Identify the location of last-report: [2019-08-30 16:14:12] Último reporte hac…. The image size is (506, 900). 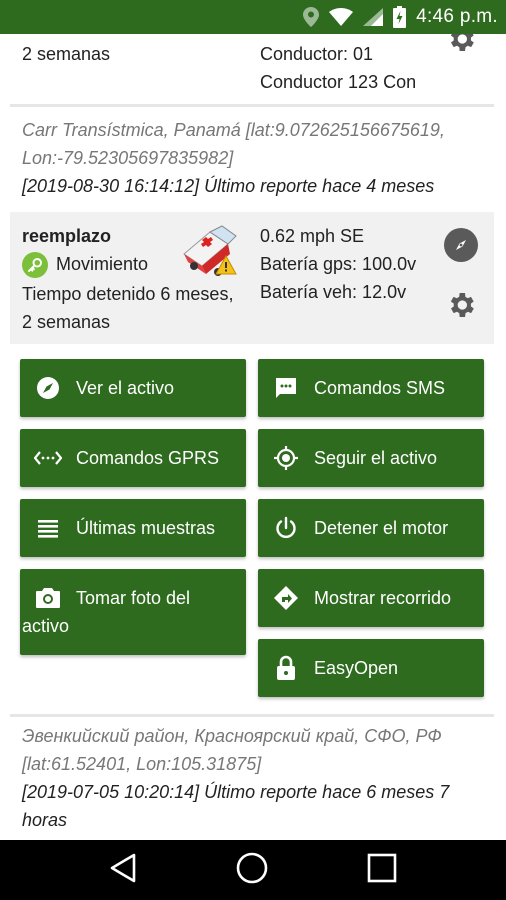
(228, 186).